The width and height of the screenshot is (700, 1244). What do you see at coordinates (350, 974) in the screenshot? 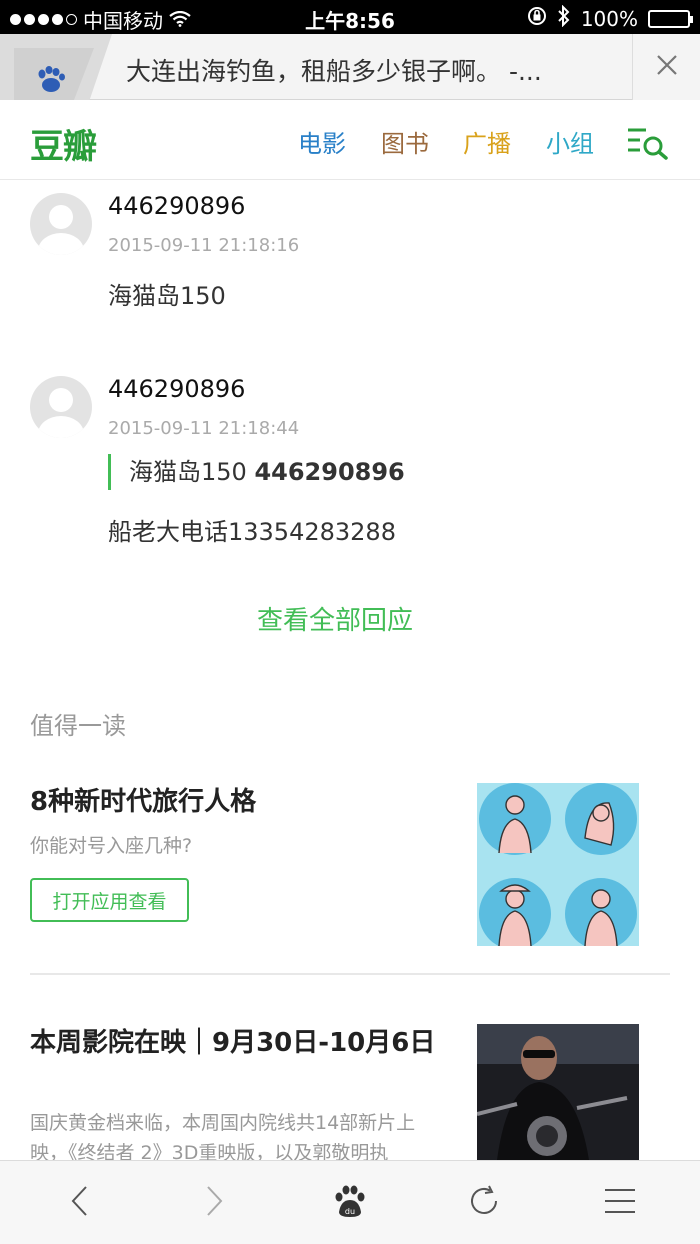
I see `divider` at bounding box center [350, 974].